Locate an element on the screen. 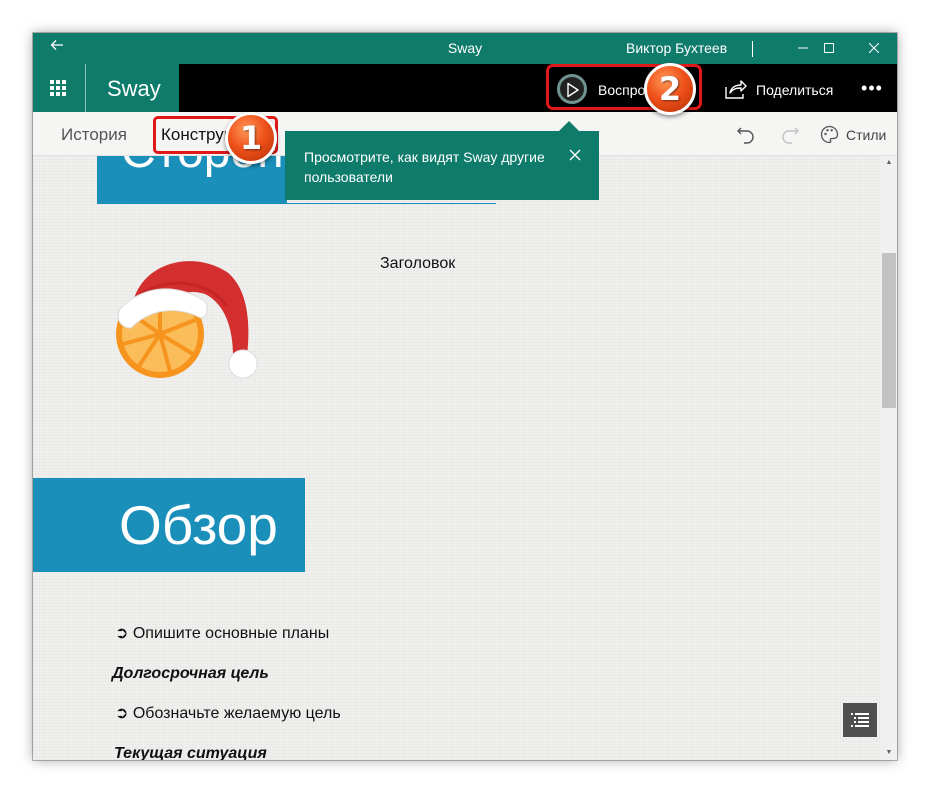 This screenshot has height=793, width=931. palette-icon is located at coordinates (829, 134).